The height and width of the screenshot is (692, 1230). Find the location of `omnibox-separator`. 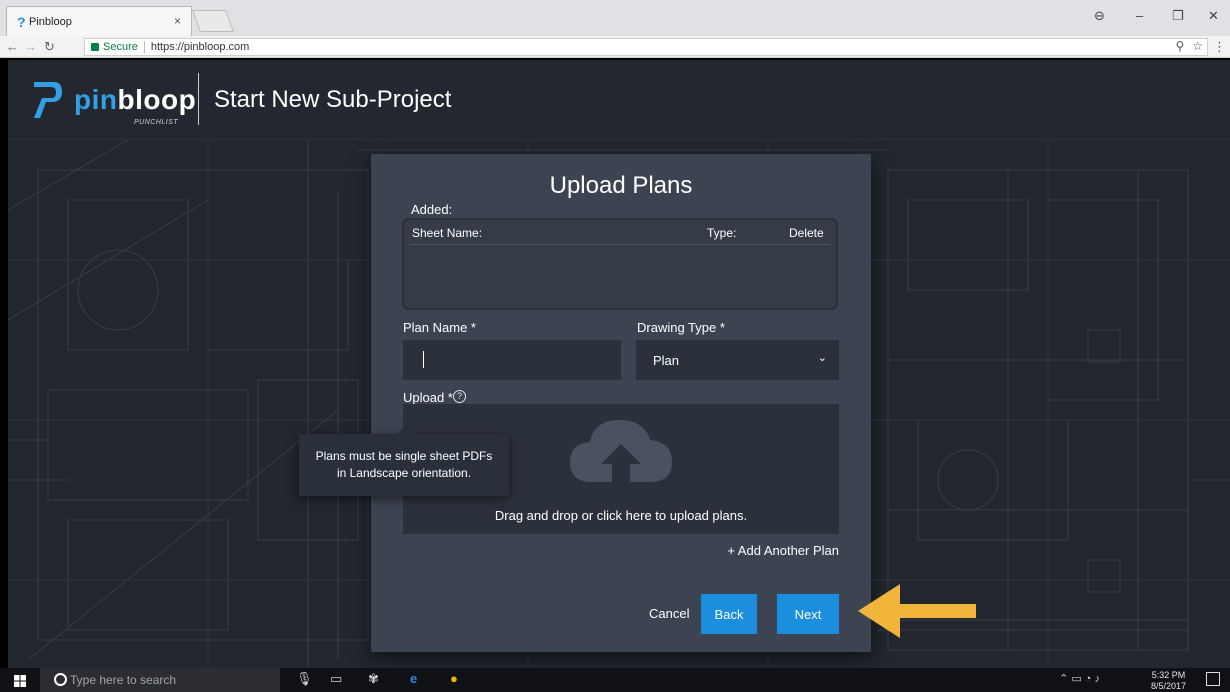

omnibox-separator is located at coordinates (144, 47).